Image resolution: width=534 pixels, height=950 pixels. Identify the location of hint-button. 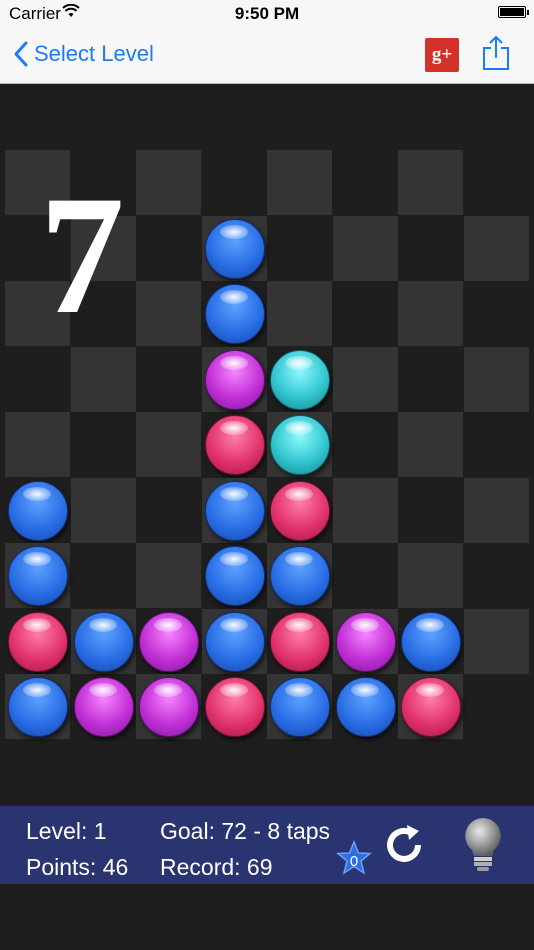
(483, 847).